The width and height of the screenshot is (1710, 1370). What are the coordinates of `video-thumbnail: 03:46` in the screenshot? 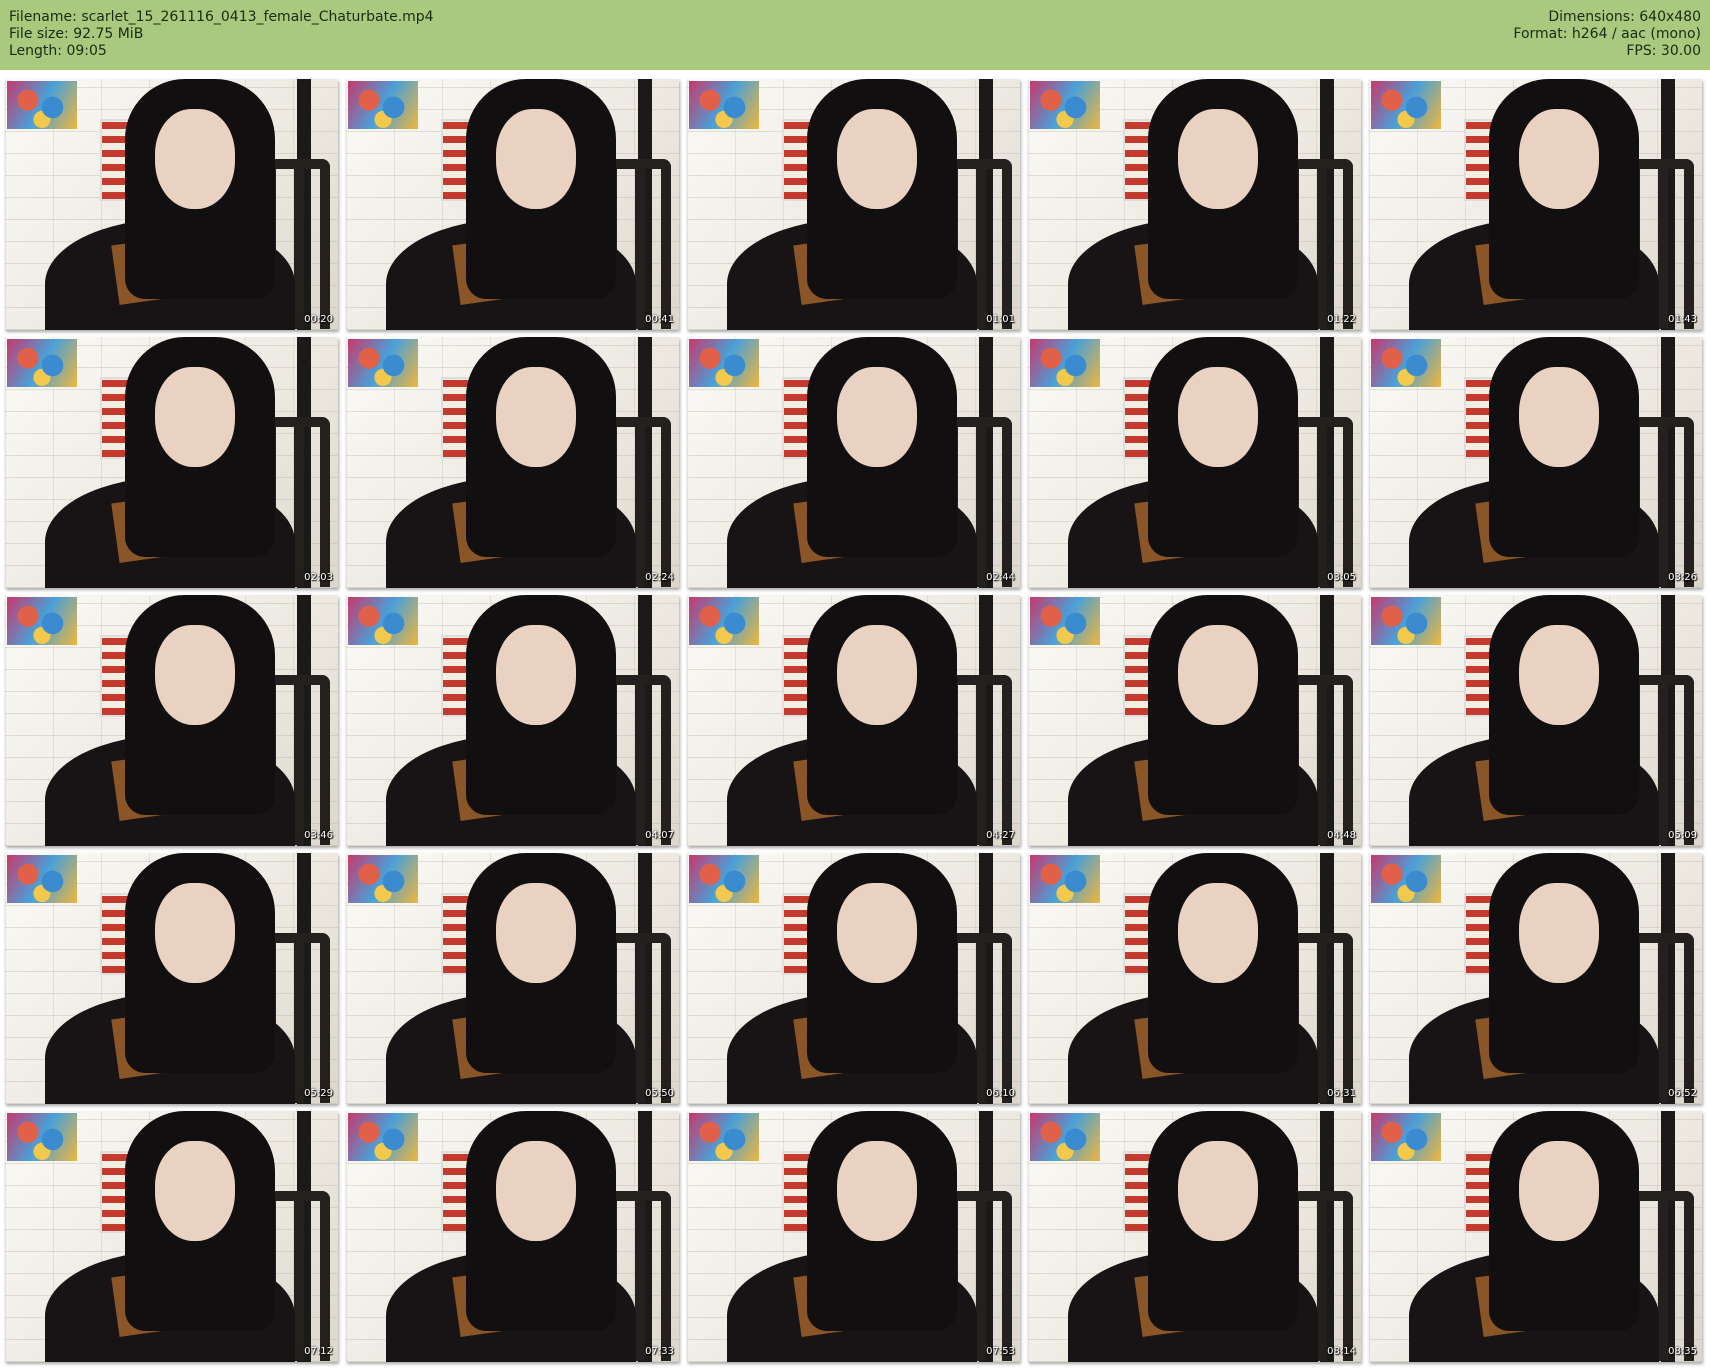 It's located at (171, 720).